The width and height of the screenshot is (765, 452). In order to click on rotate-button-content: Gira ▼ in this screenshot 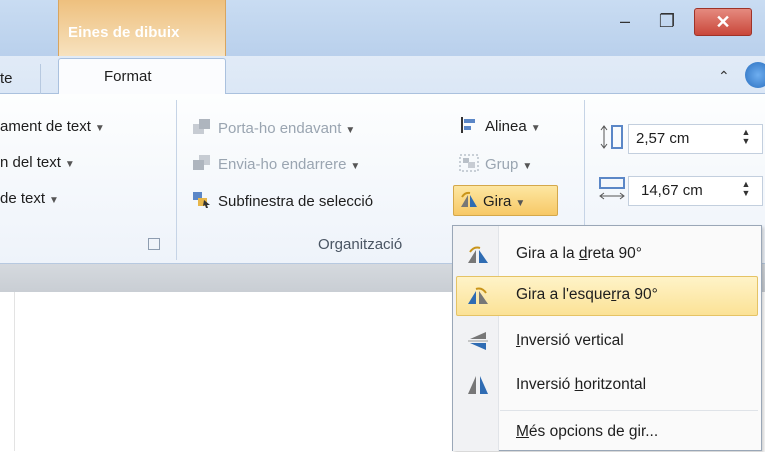, I will do `click(492, 200)`.